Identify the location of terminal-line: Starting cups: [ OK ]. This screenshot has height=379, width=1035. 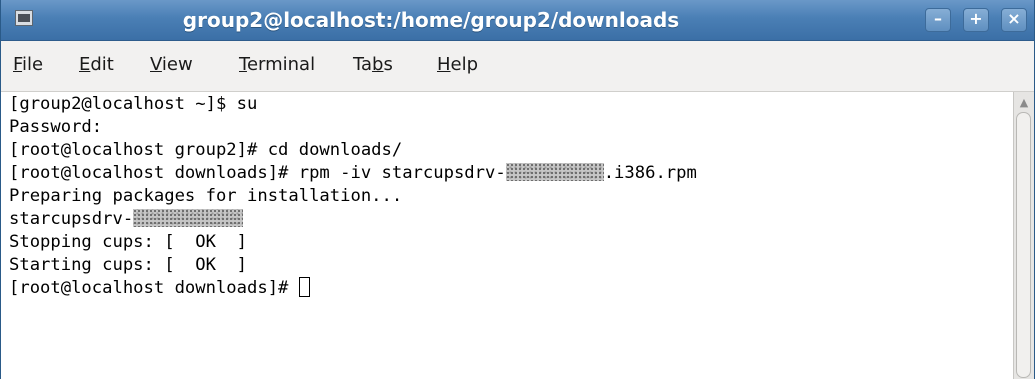
(128, 265).